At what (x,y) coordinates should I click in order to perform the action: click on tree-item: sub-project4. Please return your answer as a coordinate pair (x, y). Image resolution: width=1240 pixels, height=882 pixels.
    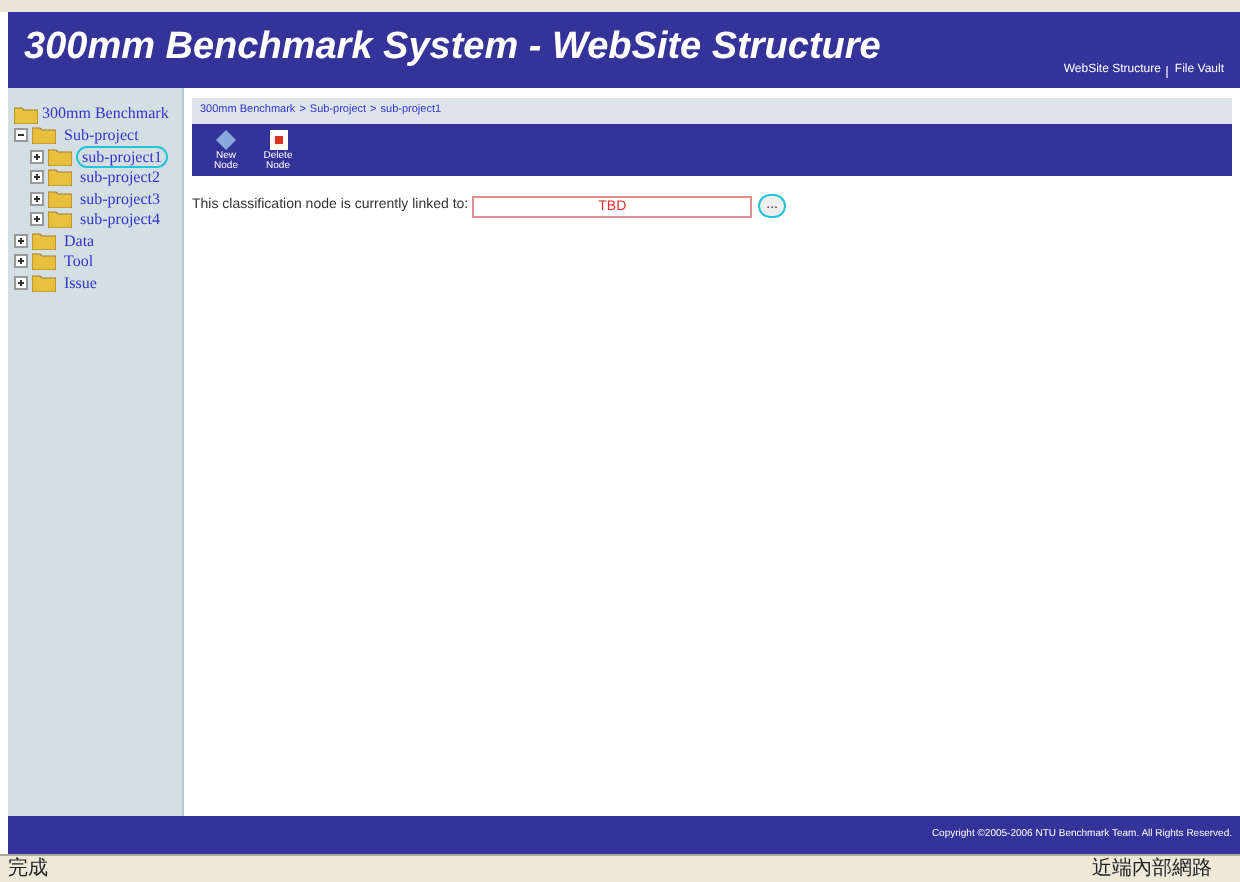
    Looking at the image, I should click on (120, 219).